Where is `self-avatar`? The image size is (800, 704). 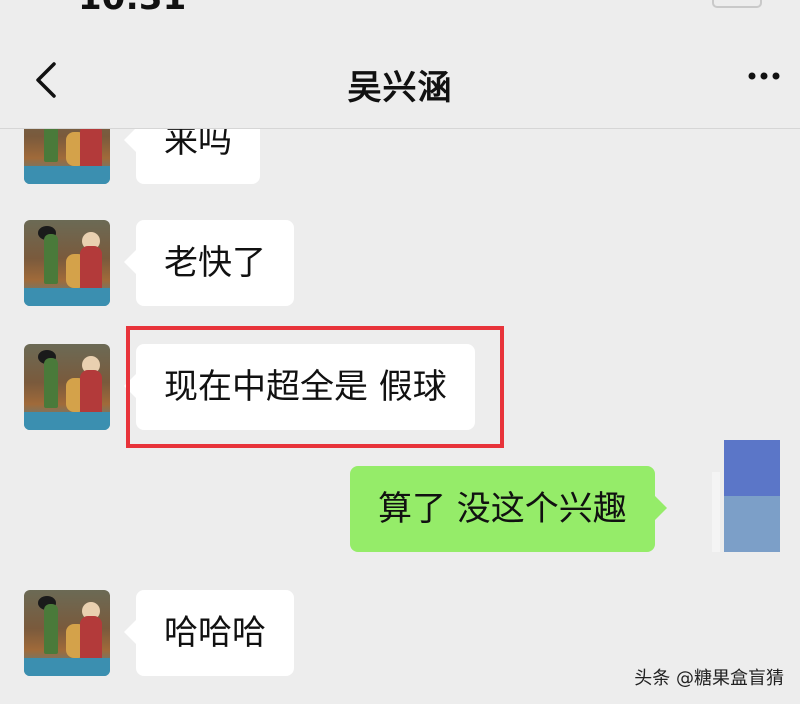 self-avatar is located at coordinates (752, 496).